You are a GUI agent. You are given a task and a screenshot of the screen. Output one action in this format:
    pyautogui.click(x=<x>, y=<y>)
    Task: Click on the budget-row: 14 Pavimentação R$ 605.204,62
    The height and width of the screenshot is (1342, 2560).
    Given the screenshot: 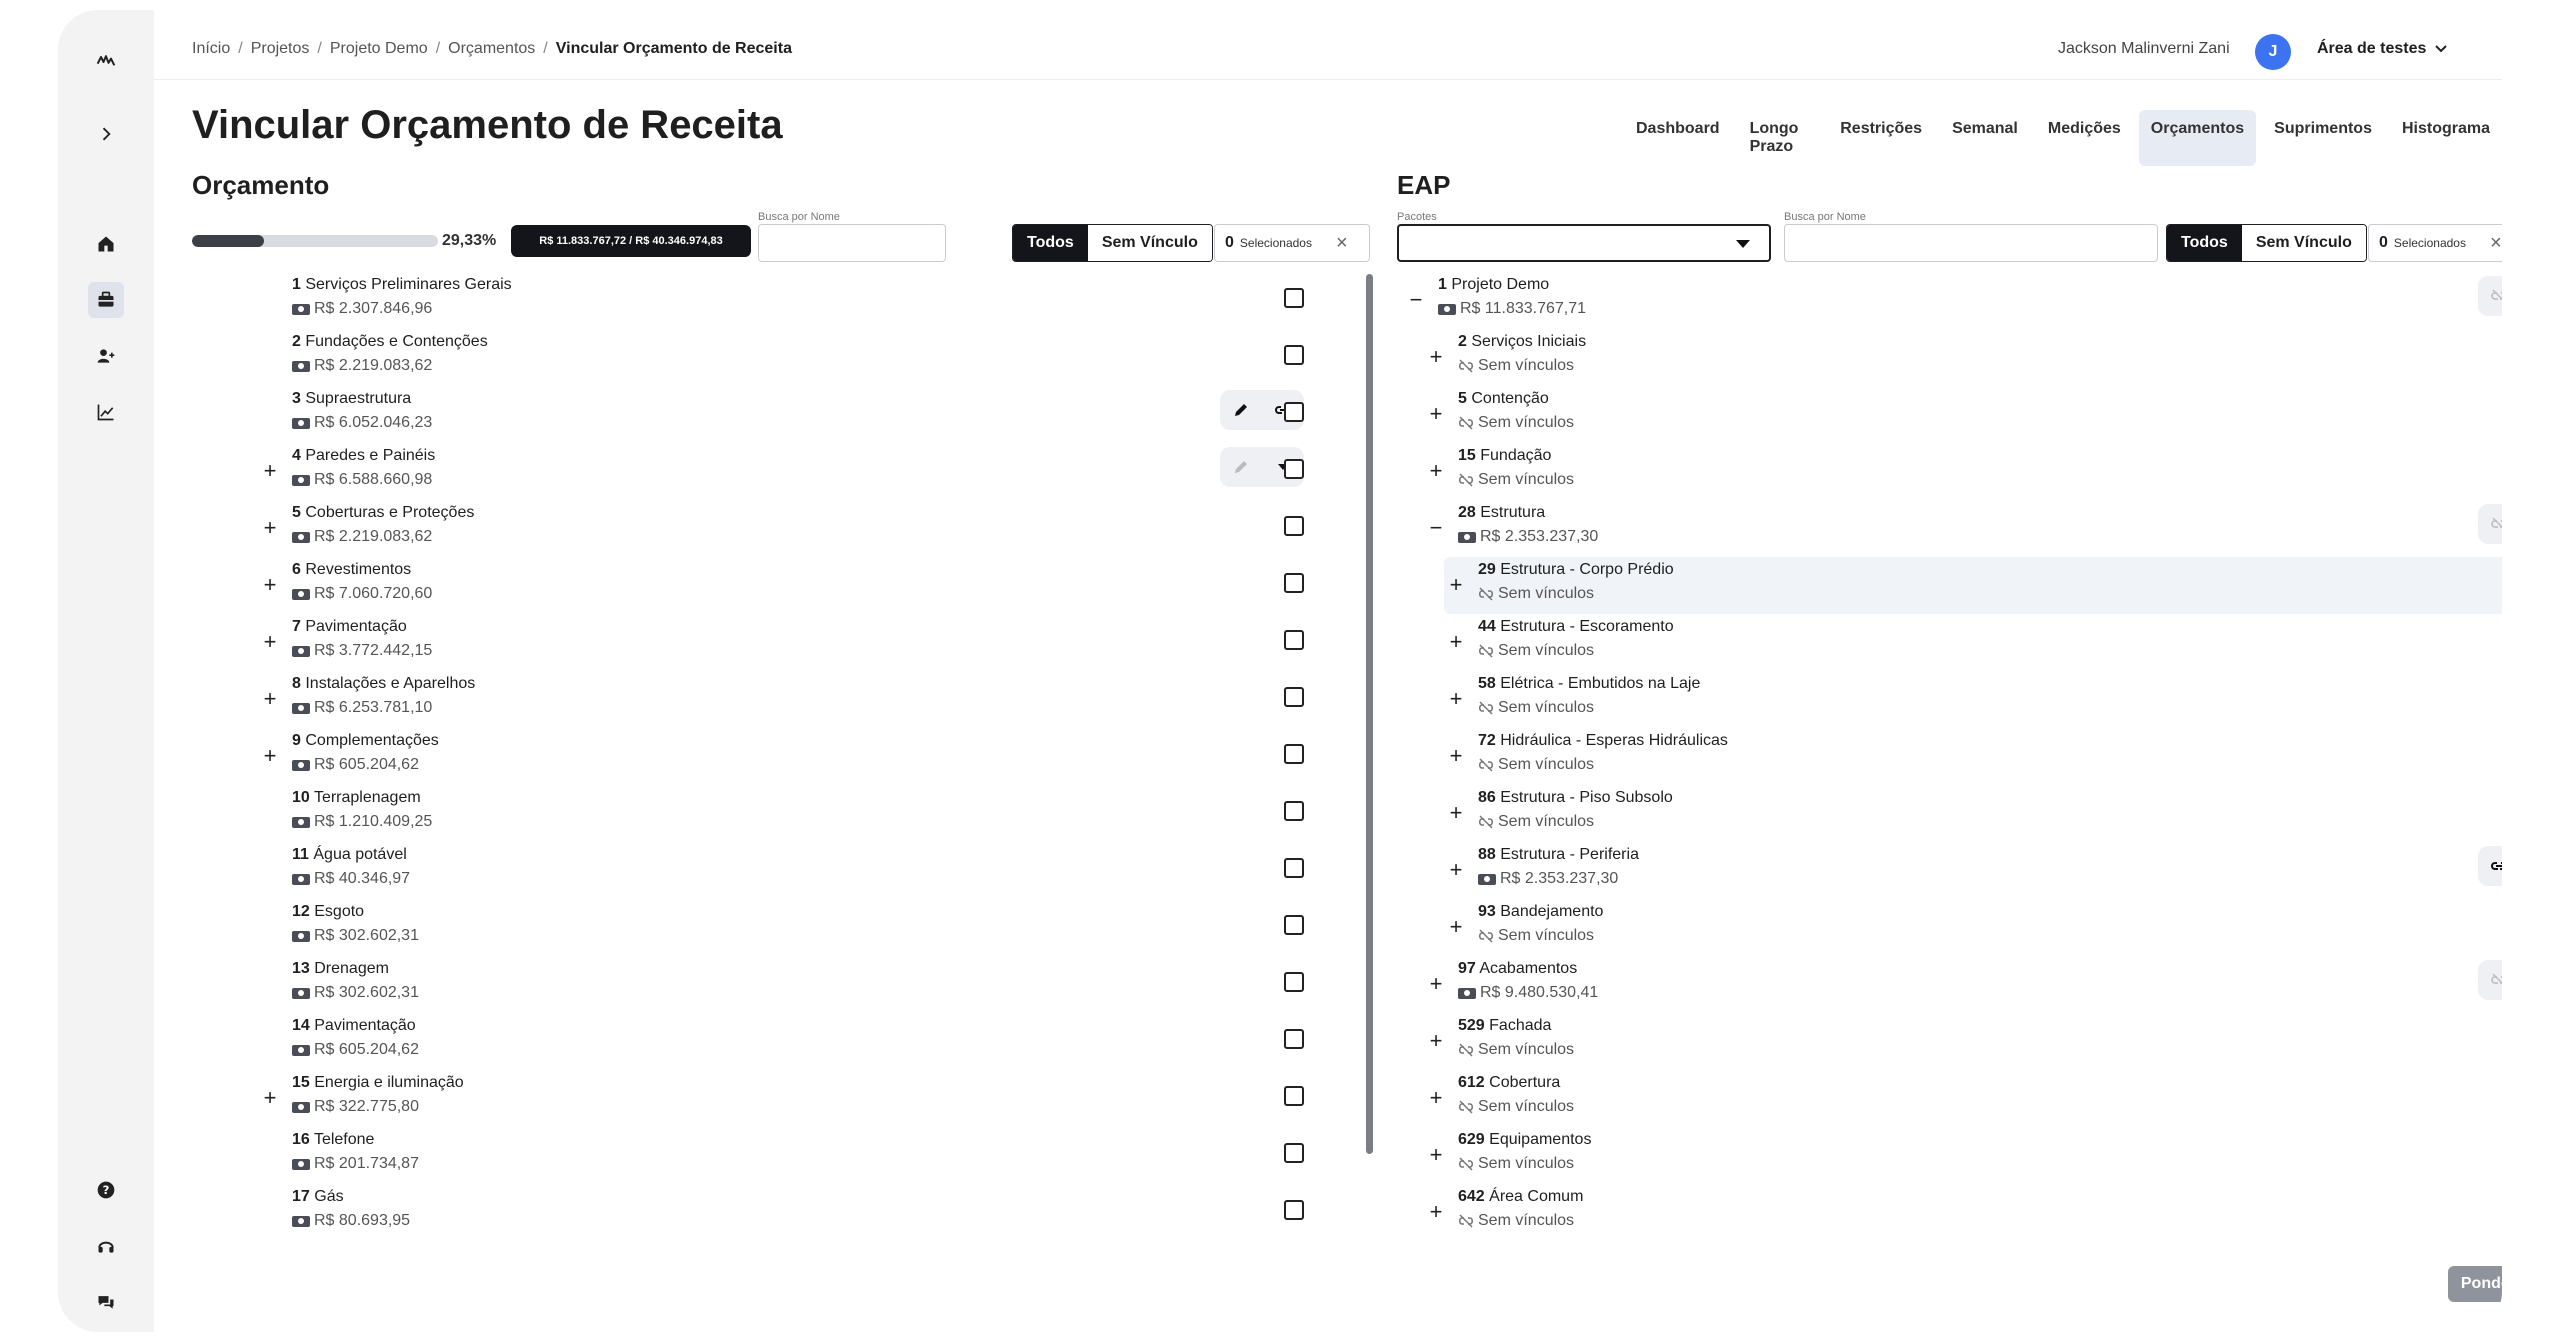 What is the action you would take?
    pyautogui.click(x=754, y=1041)
    